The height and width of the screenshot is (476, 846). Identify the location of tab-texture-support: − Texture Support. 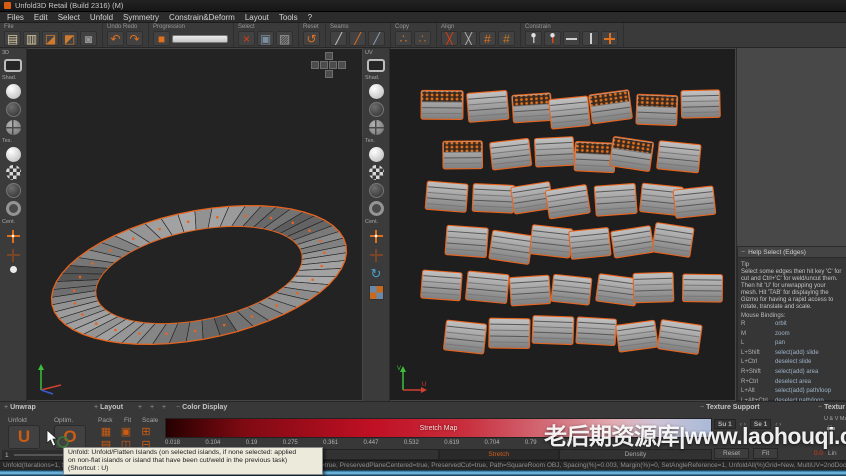
(730, 407).